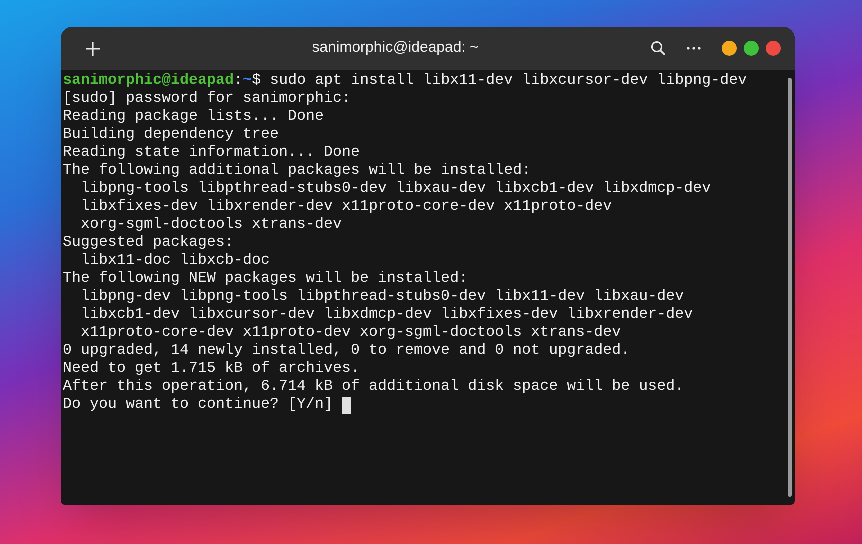 The image size is (862, 544). Describe the element at coordinates (93, 49) in the screenshot. I see `plus-icon` at that location.